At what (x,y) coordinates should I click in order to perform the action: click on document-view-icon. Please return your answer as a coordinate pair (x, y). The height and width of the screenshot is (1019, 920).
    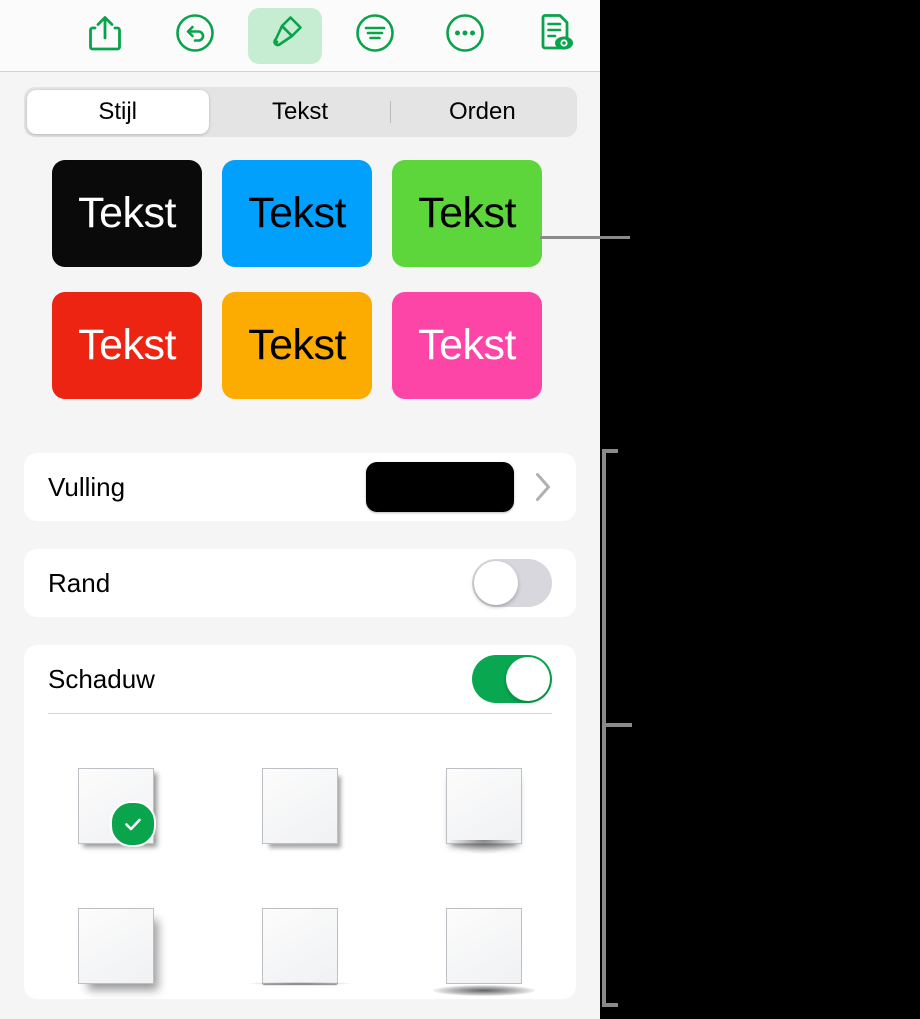
    Looking at the image, I should click on (555, 35).